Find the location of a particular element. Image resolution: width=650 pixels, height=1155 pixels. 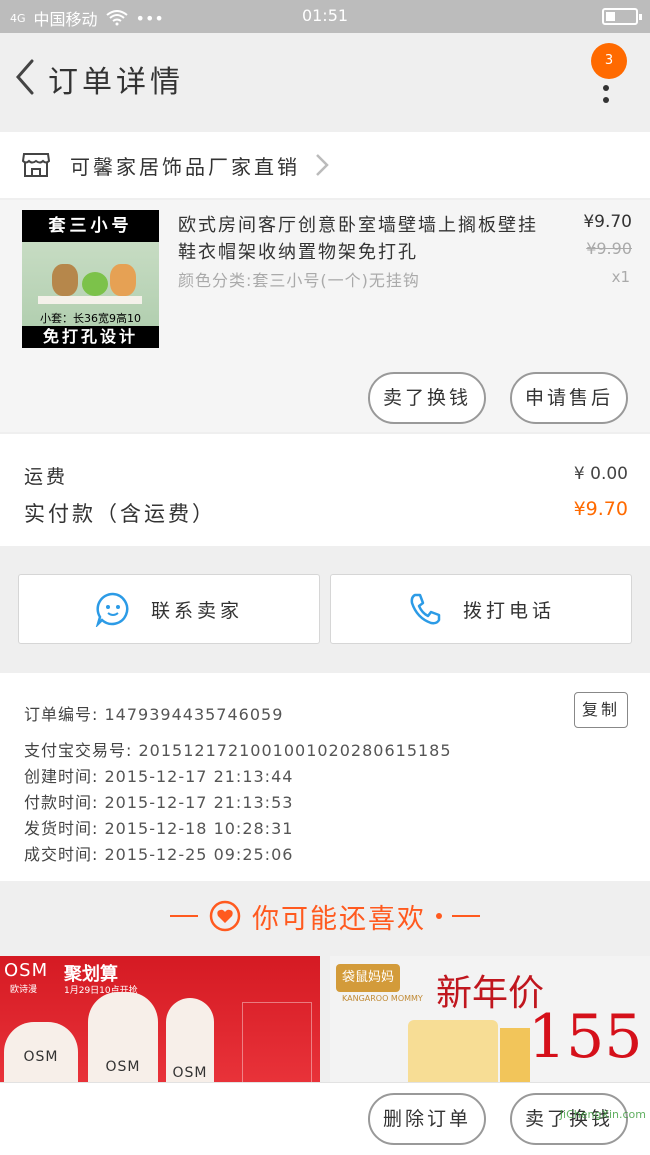

shipping-label: 运费 is located at coordinates (46, 477).